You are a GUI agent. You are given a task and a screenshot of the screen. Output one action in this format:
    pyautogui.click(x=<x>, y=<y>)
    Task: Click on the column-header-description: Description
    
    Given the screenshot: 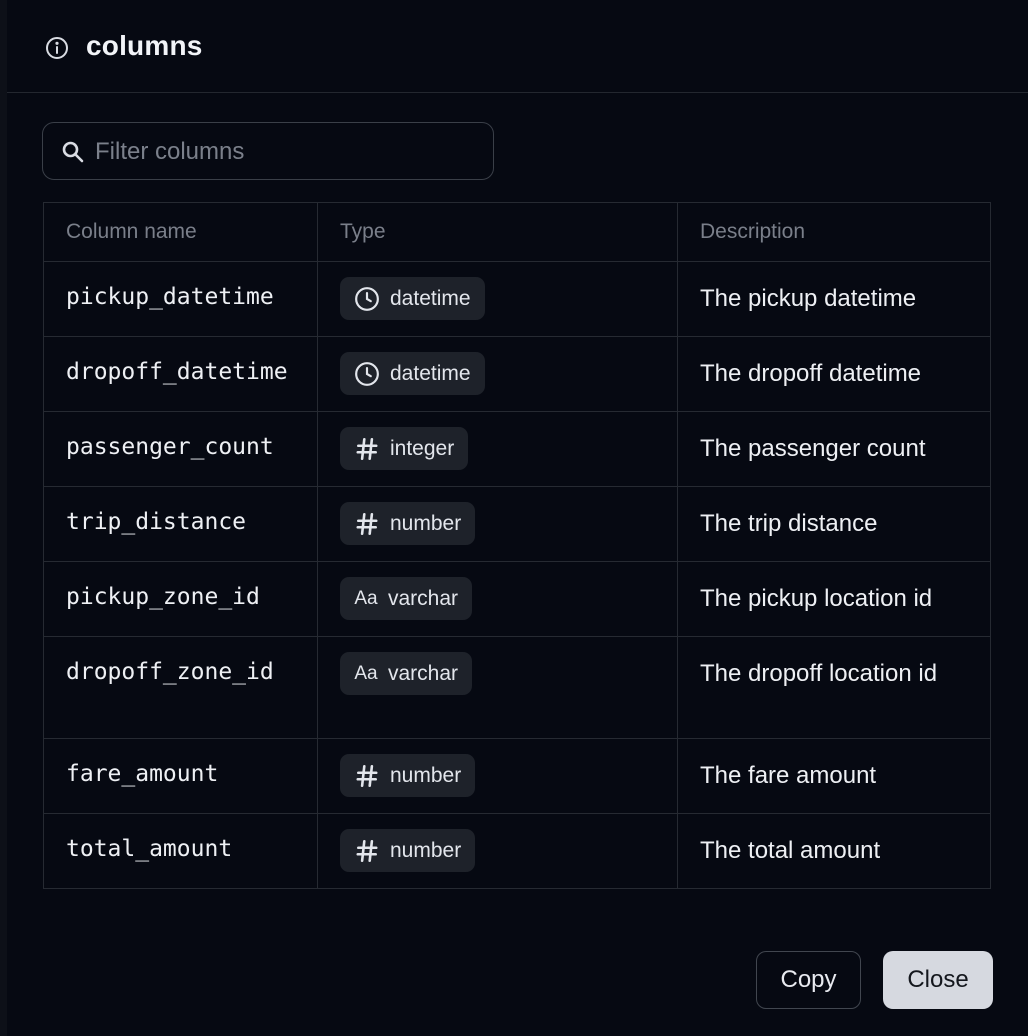 What is the action you would take?
    pyautogui.click(x=834, y=232)
    